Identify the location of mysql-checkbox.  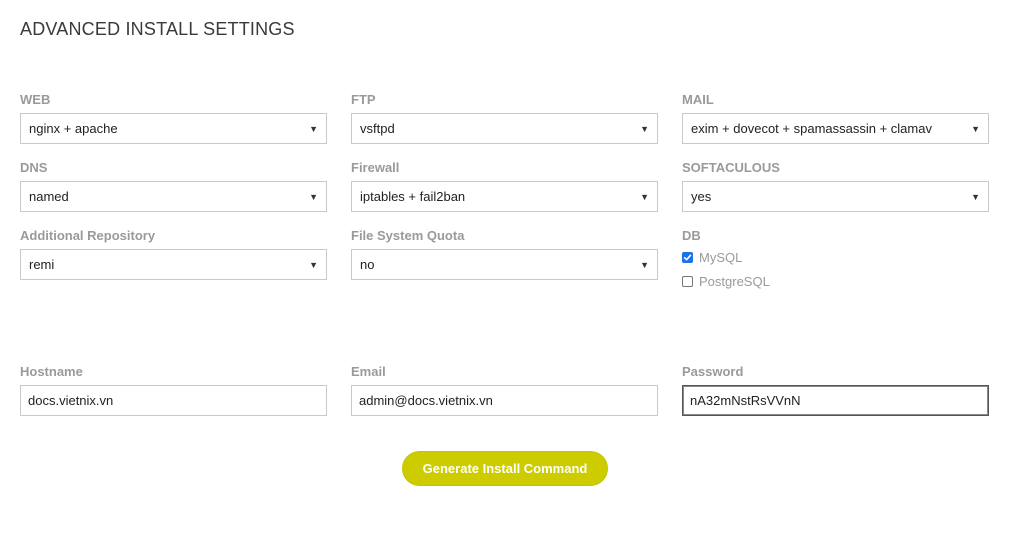
(687, 257).